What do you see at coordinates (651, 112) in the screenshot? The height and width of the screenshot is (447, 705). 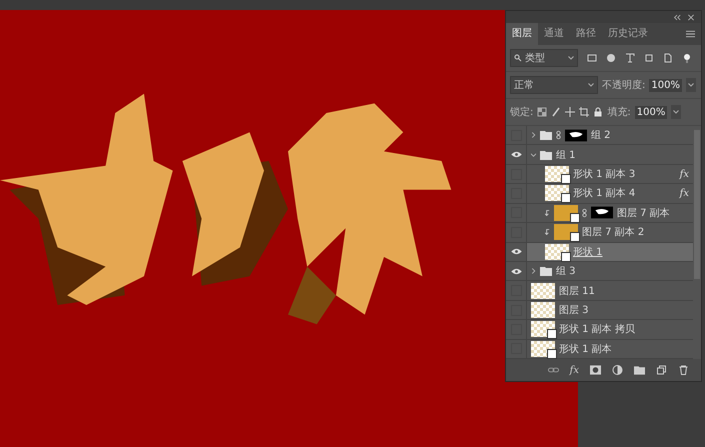 I see `fill-field: 100%` at bounding box center [651, 112].